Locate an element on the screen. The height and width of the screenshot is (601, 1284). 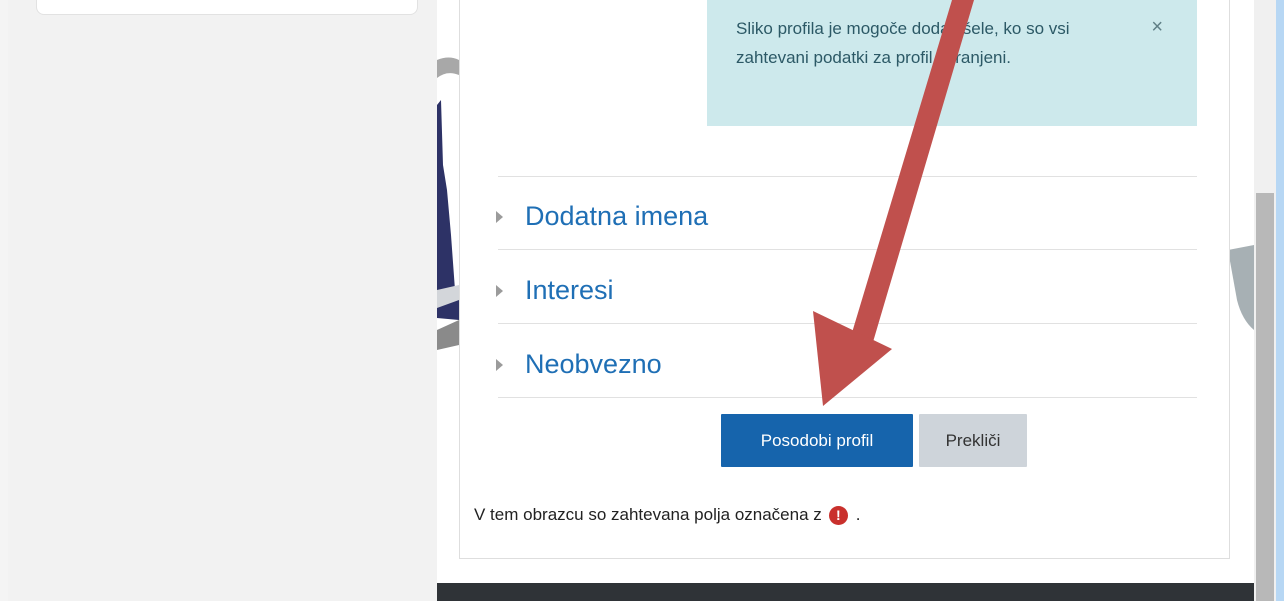
cancel-button: Prekliči is located at coordinates (973, 440).